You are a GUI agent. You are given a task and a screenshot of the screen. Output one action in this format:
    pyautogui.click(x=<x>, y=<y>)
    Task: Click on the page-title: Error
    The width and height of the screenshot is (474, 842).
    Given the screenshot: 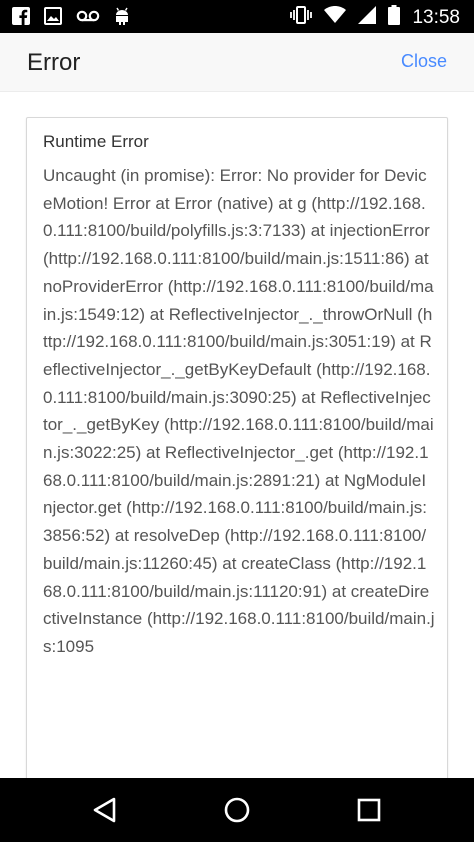 What is the action you would take?
    pyautogui.click(x=54, y=62)
    